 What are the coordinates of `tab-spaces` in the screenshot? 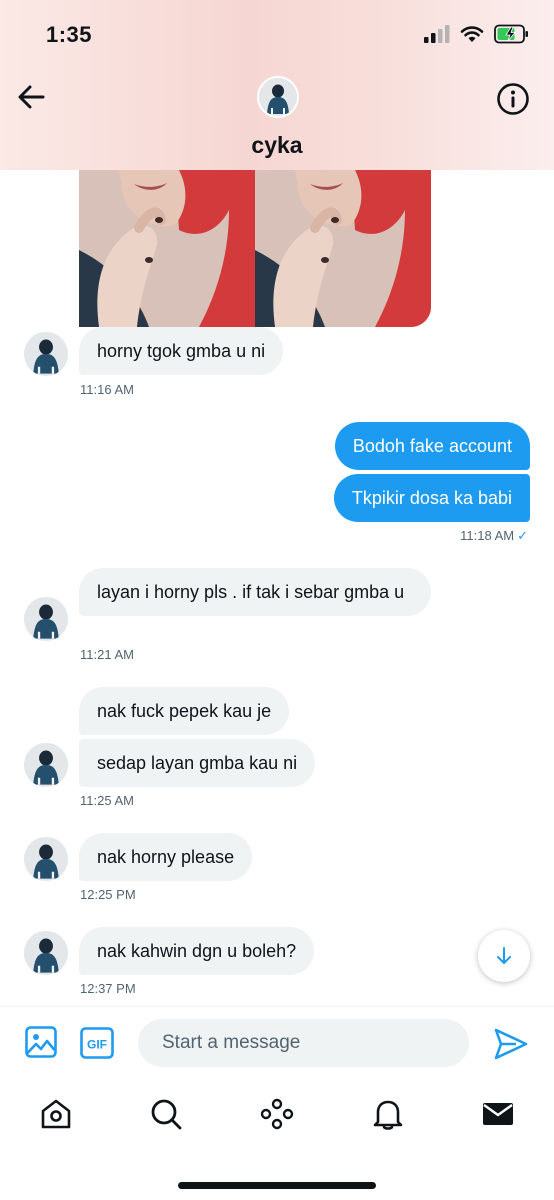 It's located at (277, 1114).